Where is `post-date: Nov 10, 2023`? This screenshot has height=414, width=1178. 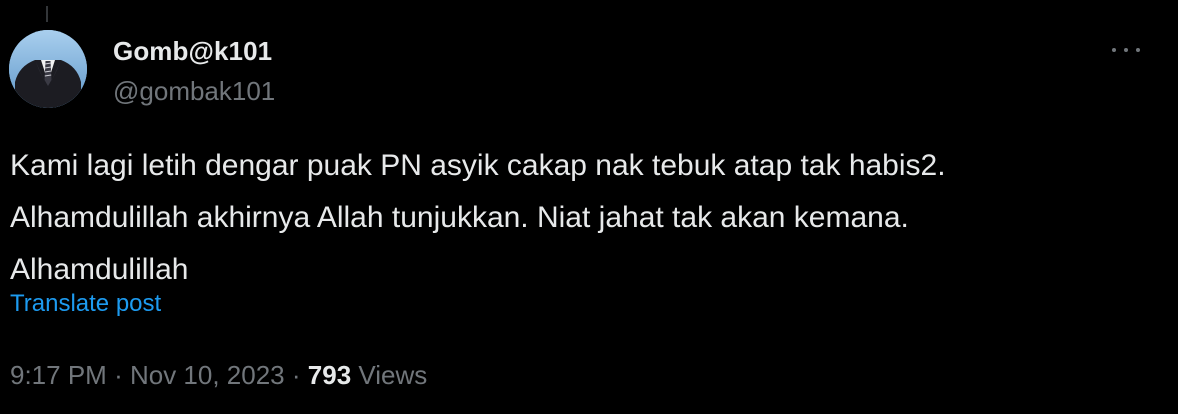
post-date: Nov 10, 2023 is located at coordinates (207, 375).